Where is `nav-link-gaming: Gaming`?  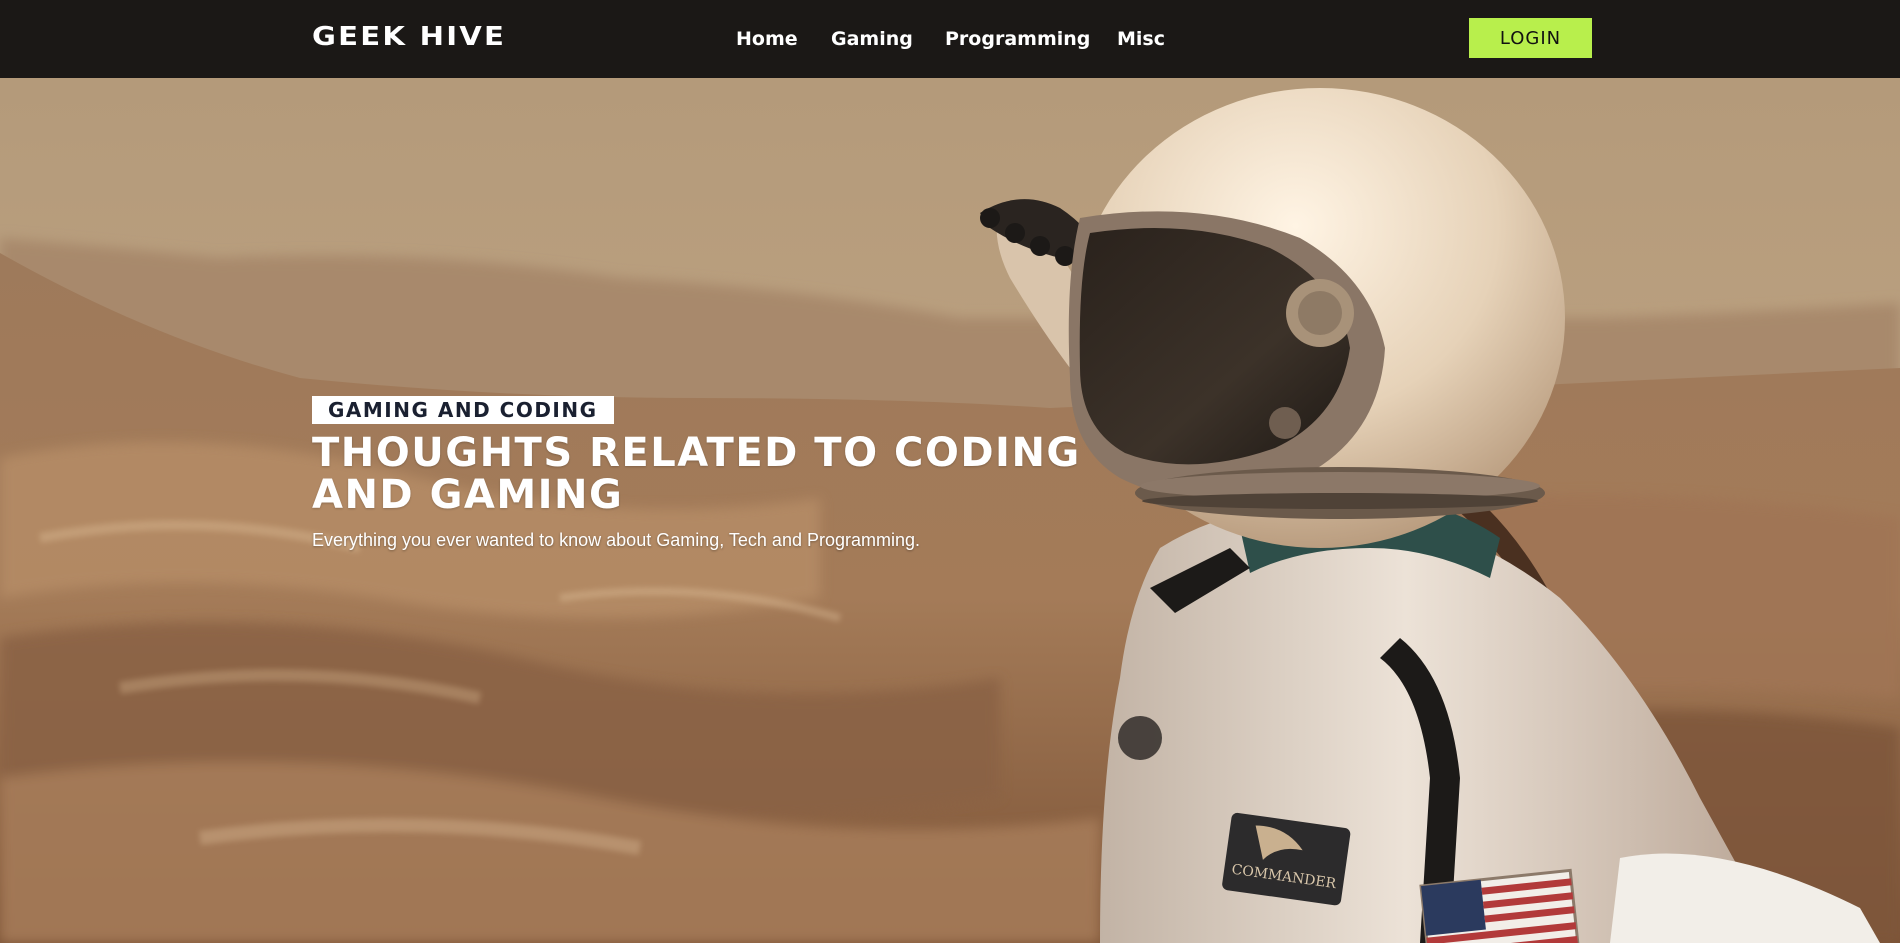 nav-link-gaming: Gaming is located at coordinates (872, 39).